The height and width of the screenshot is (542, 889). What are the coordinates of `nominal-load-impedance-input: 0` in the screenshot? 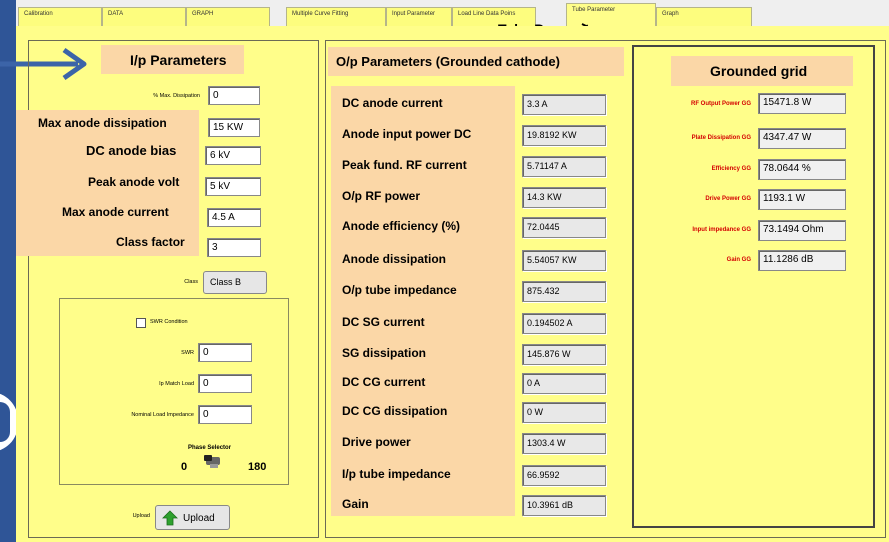 It's located at (225, 414).